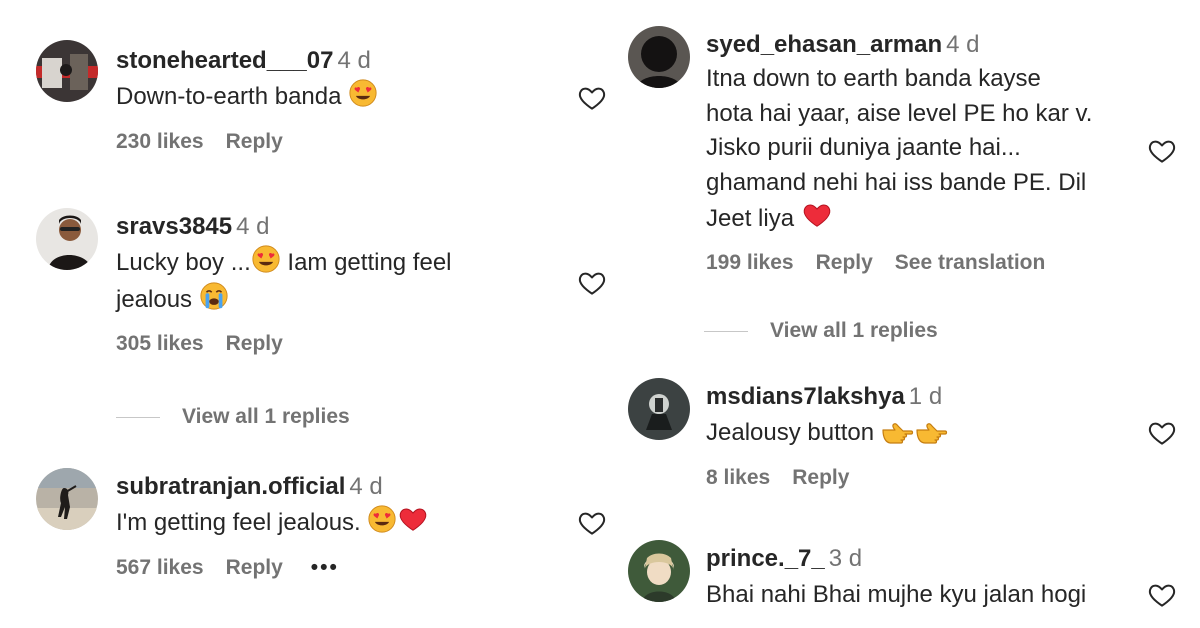 The width and height of the screenshot is (1200, 628). I want to click on timestamp: 3 d, so click(845, 558).